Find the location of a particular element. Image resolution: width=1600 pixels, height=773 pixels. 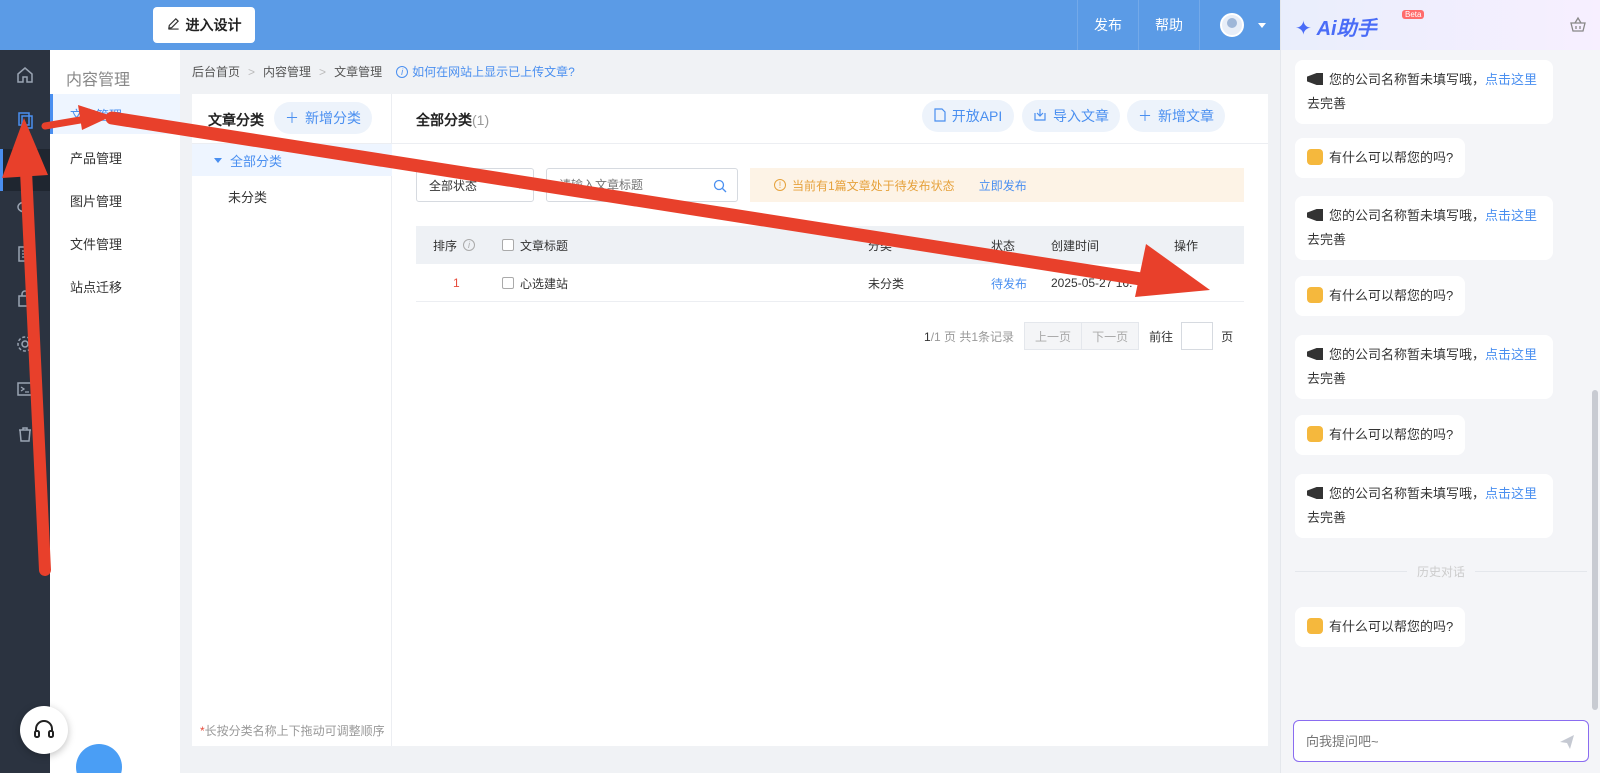

category-all-label: 全部分类 is located at coordinates (256, 161).